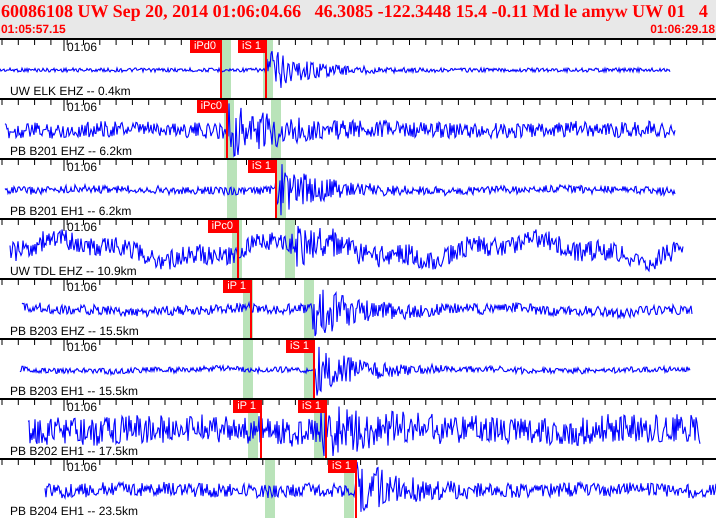 The image size is (716, 518). I want to click on station-label: PB B203 EH1 -- 15.5km, so click(74, 391).